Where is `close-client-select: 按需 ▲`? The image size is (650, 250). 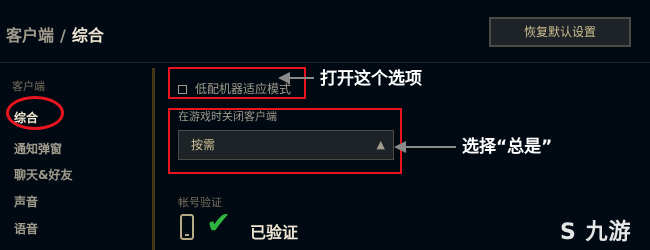
close-client-select: 按需 ▲ is located at coordinates (286, 145).